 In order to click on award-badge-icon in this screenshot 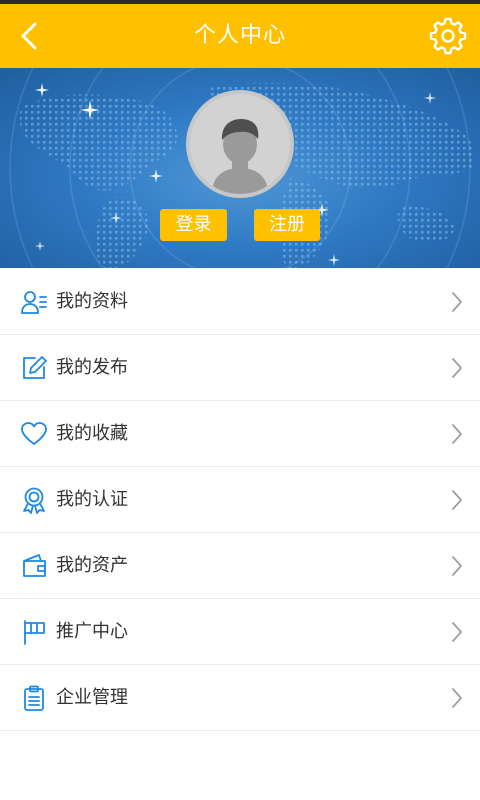, I will do `click(34, 500)`.